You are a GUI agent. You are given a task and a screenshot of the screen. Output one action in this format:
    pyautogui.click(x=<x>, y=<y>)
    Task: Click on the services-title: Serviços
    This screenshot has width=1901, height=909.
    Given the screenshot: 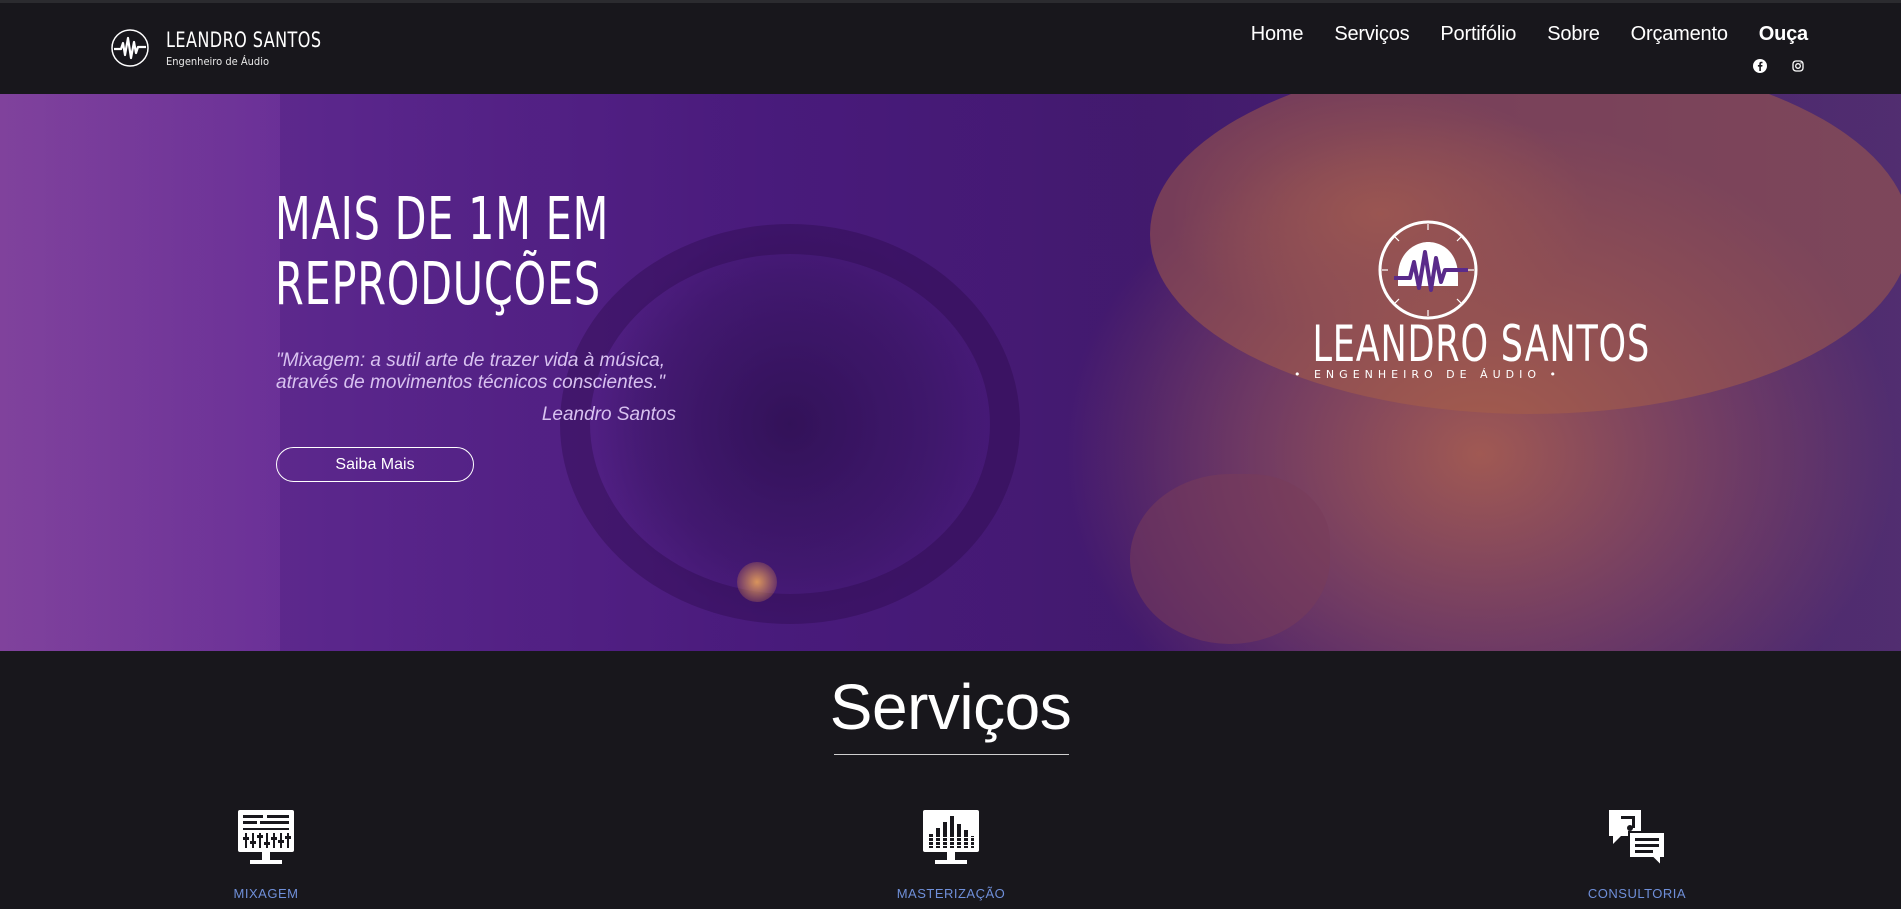 What is the action you would take?
    pyautogui.click(x=950, y=707)
    